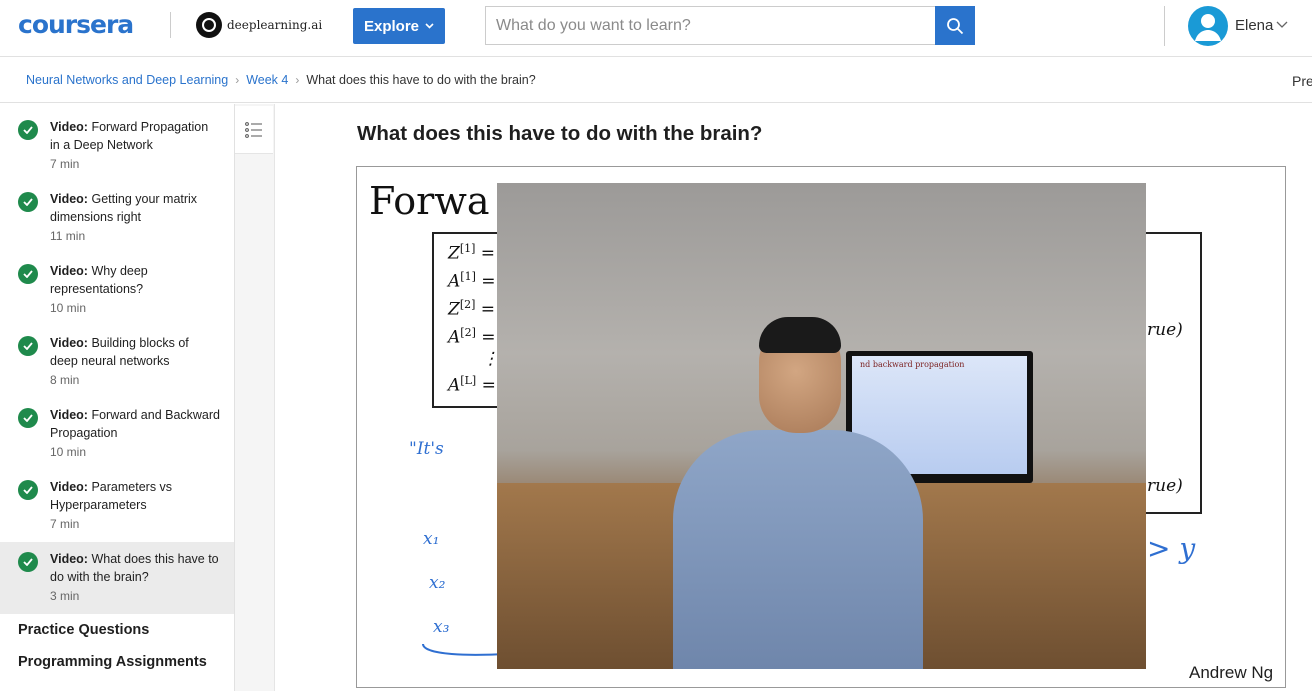 Image resolution: width=1312 pixels, height=691 pixels. Describe the element at coordinates (391, 26) in the screenshot. I see `explore-label: Explore` at that location.